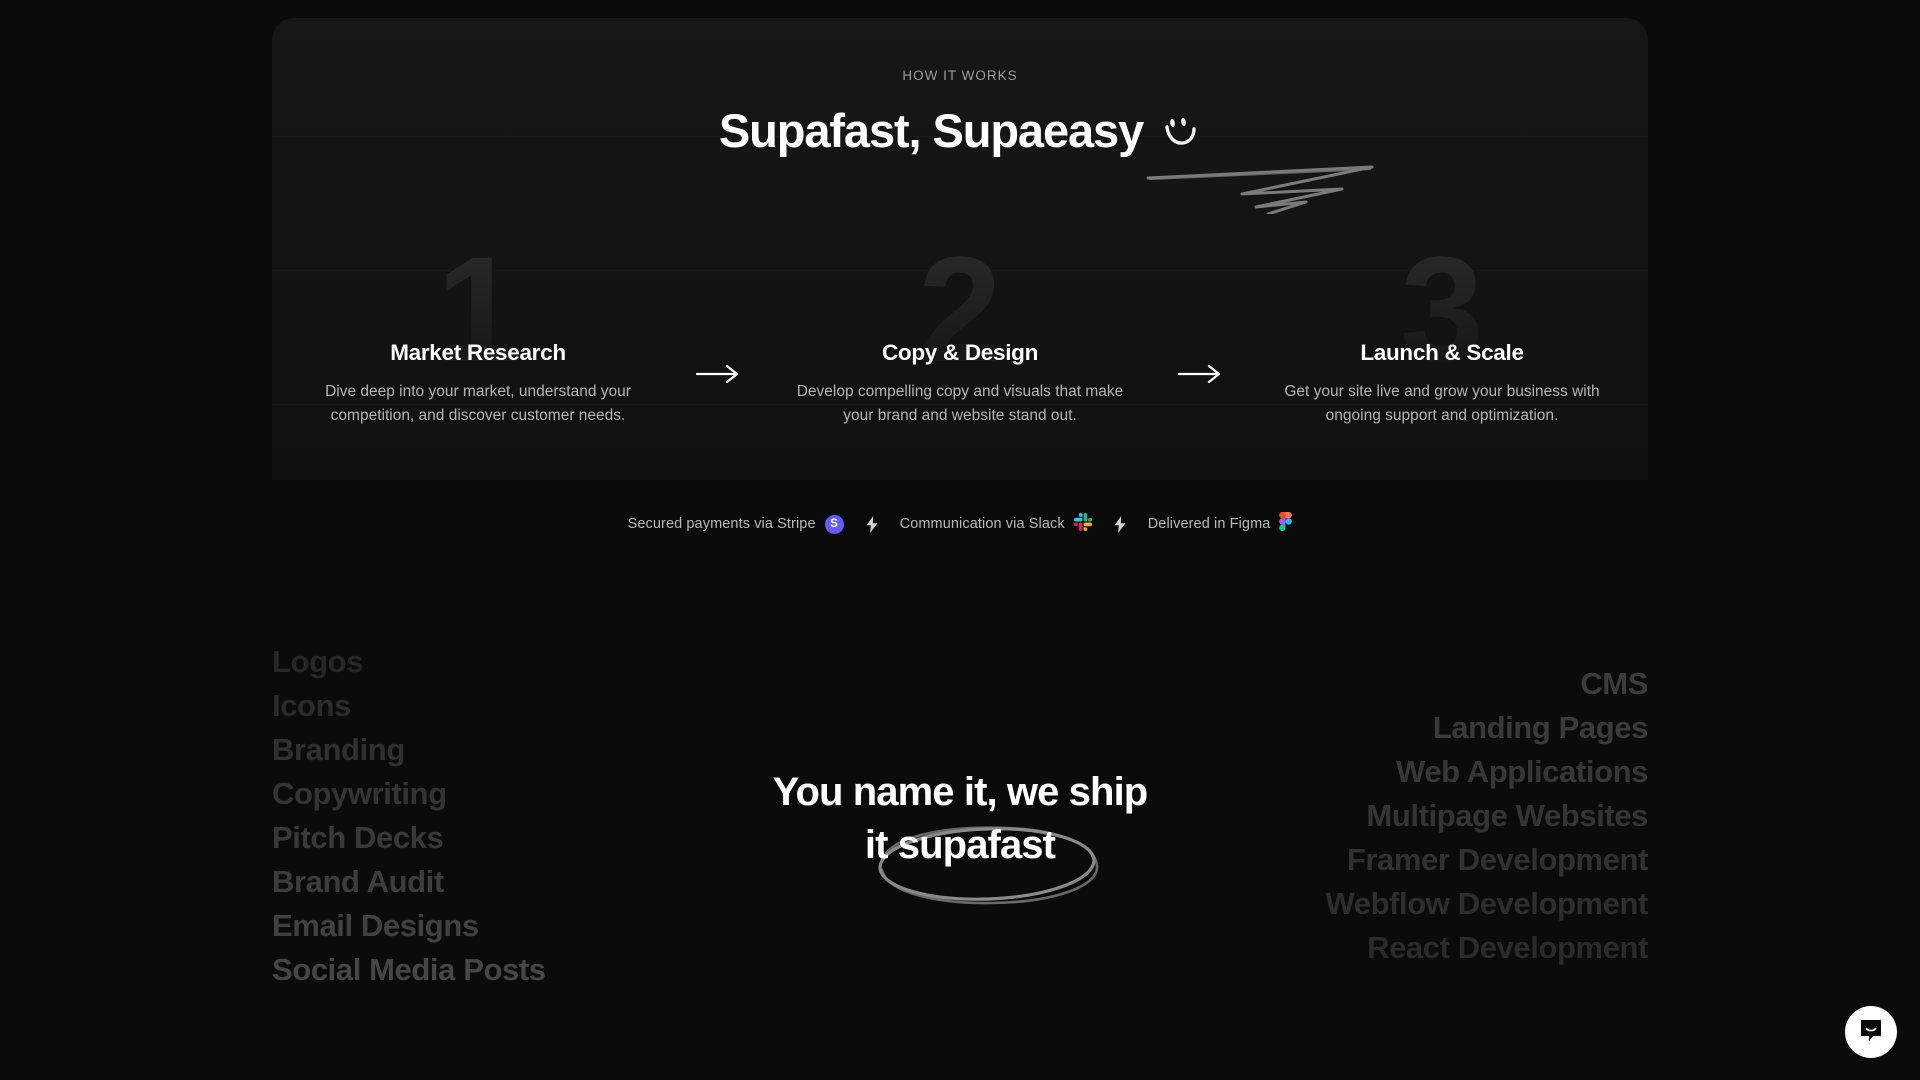  What do you see at coordinates (1507, 815) in the screenshot?
I see `list-item: Multipage Websites` at bounding box center [1507, 815].